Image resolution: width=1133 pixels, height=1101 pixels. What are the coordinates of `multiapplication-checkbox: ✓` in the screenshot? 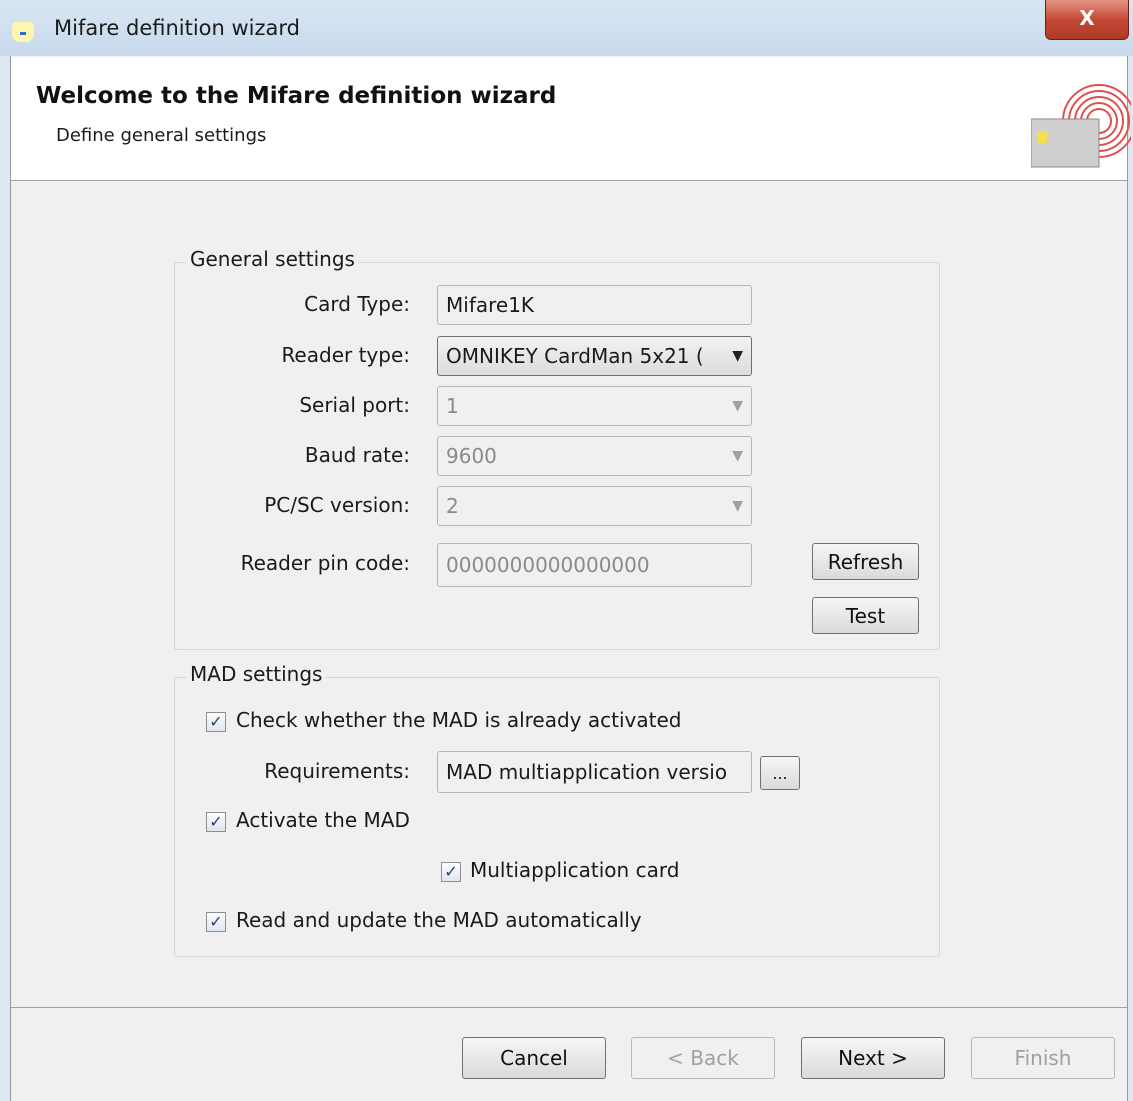 It's located at (451, 872).